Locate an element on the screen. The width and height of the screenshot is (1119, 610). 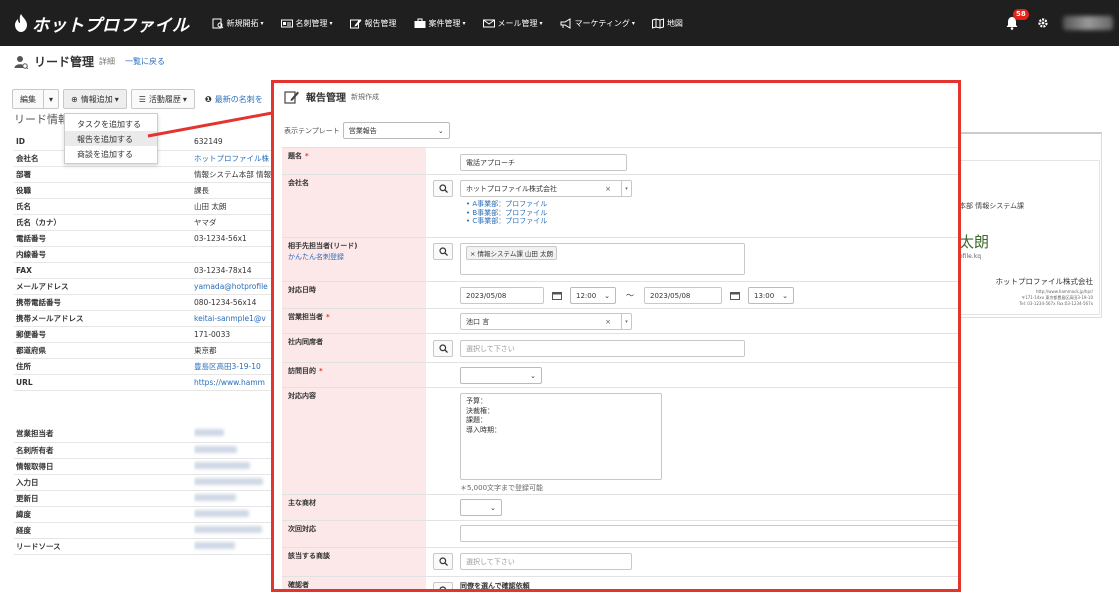
related-deal-label: 該当する商談 is located at coordinates (354, 562).